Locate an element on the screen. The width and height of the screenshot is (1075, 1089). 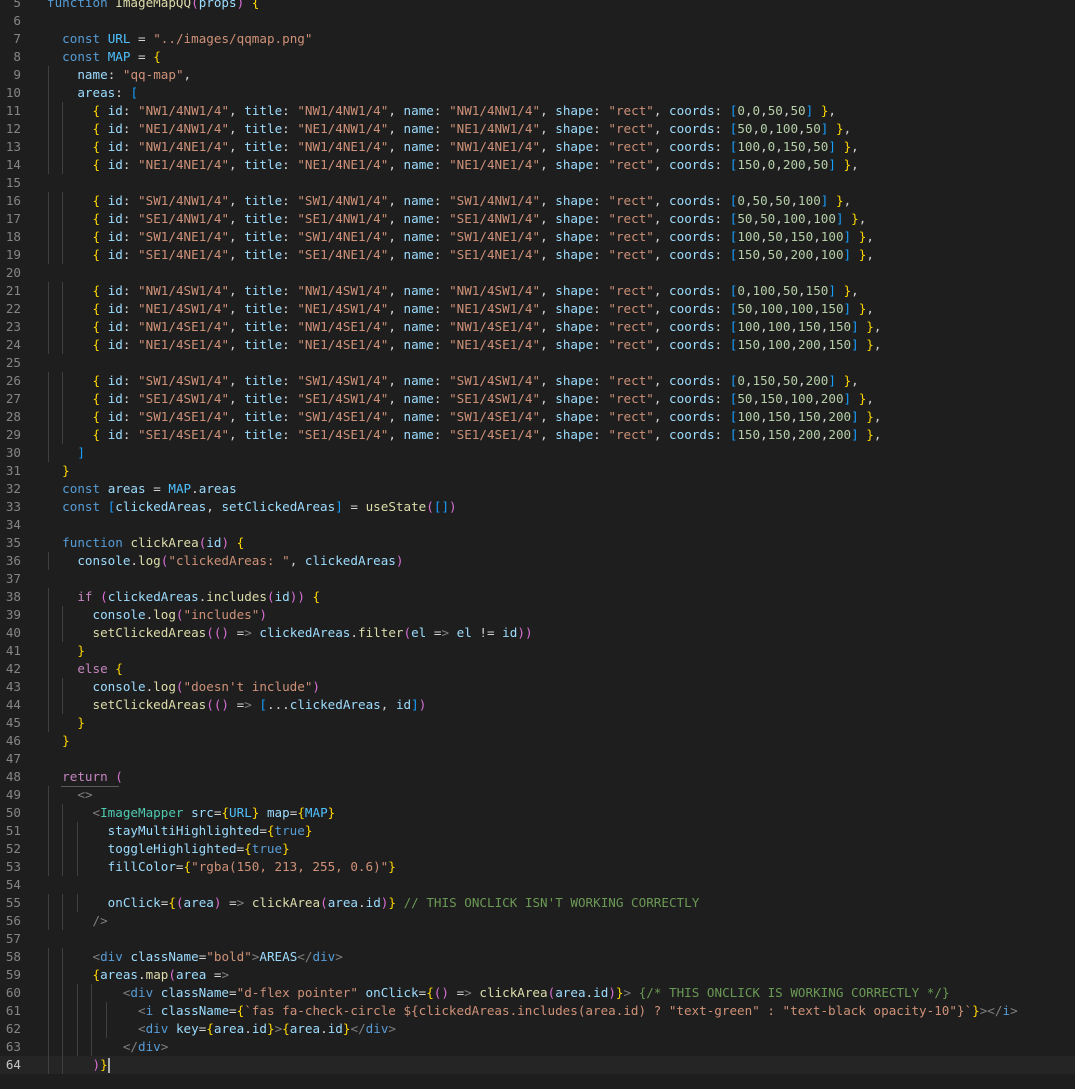
line-number: 41 is located at coordinates (13, 650).